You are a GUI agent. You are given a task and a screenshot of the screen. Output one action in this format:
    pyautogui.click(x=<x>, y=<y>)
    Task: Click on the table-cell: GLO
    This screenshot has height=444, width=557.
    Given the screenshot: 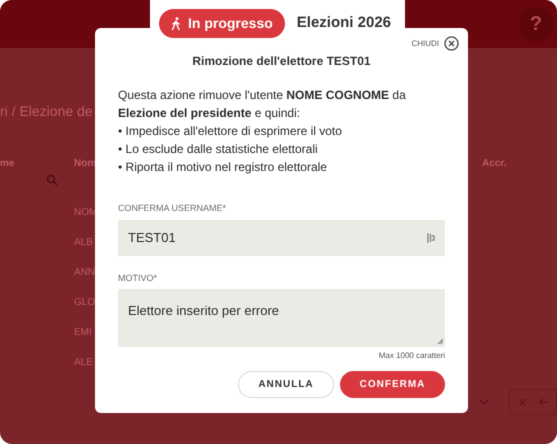 What is the action you would take?
    pyautogui.click(x=85, y=302)
    